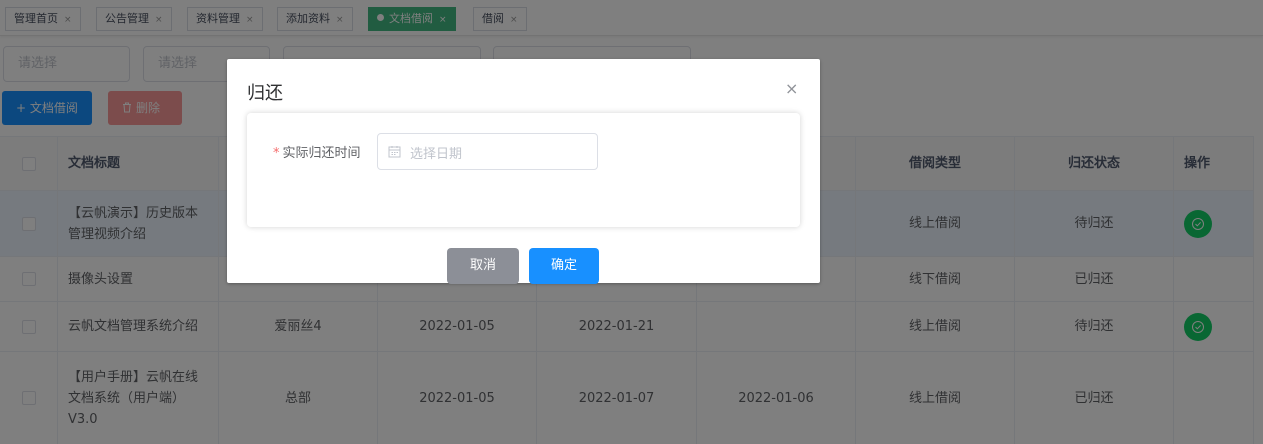 The width and height of the screenshot is (1263, 444). I want to click on close-icon: ×, so click(791, 88).